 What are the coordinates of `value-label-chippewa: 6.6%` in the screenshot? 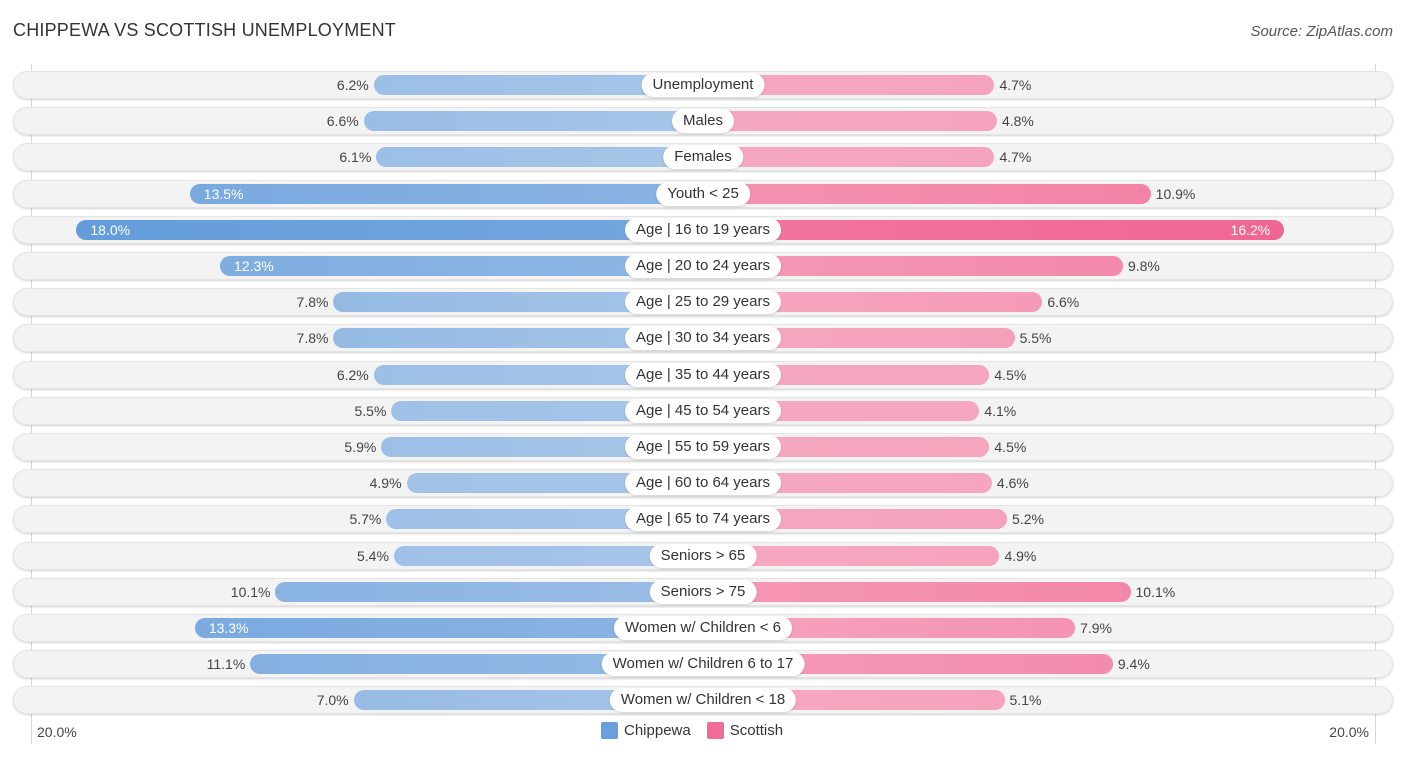 It's located at (342, 121).